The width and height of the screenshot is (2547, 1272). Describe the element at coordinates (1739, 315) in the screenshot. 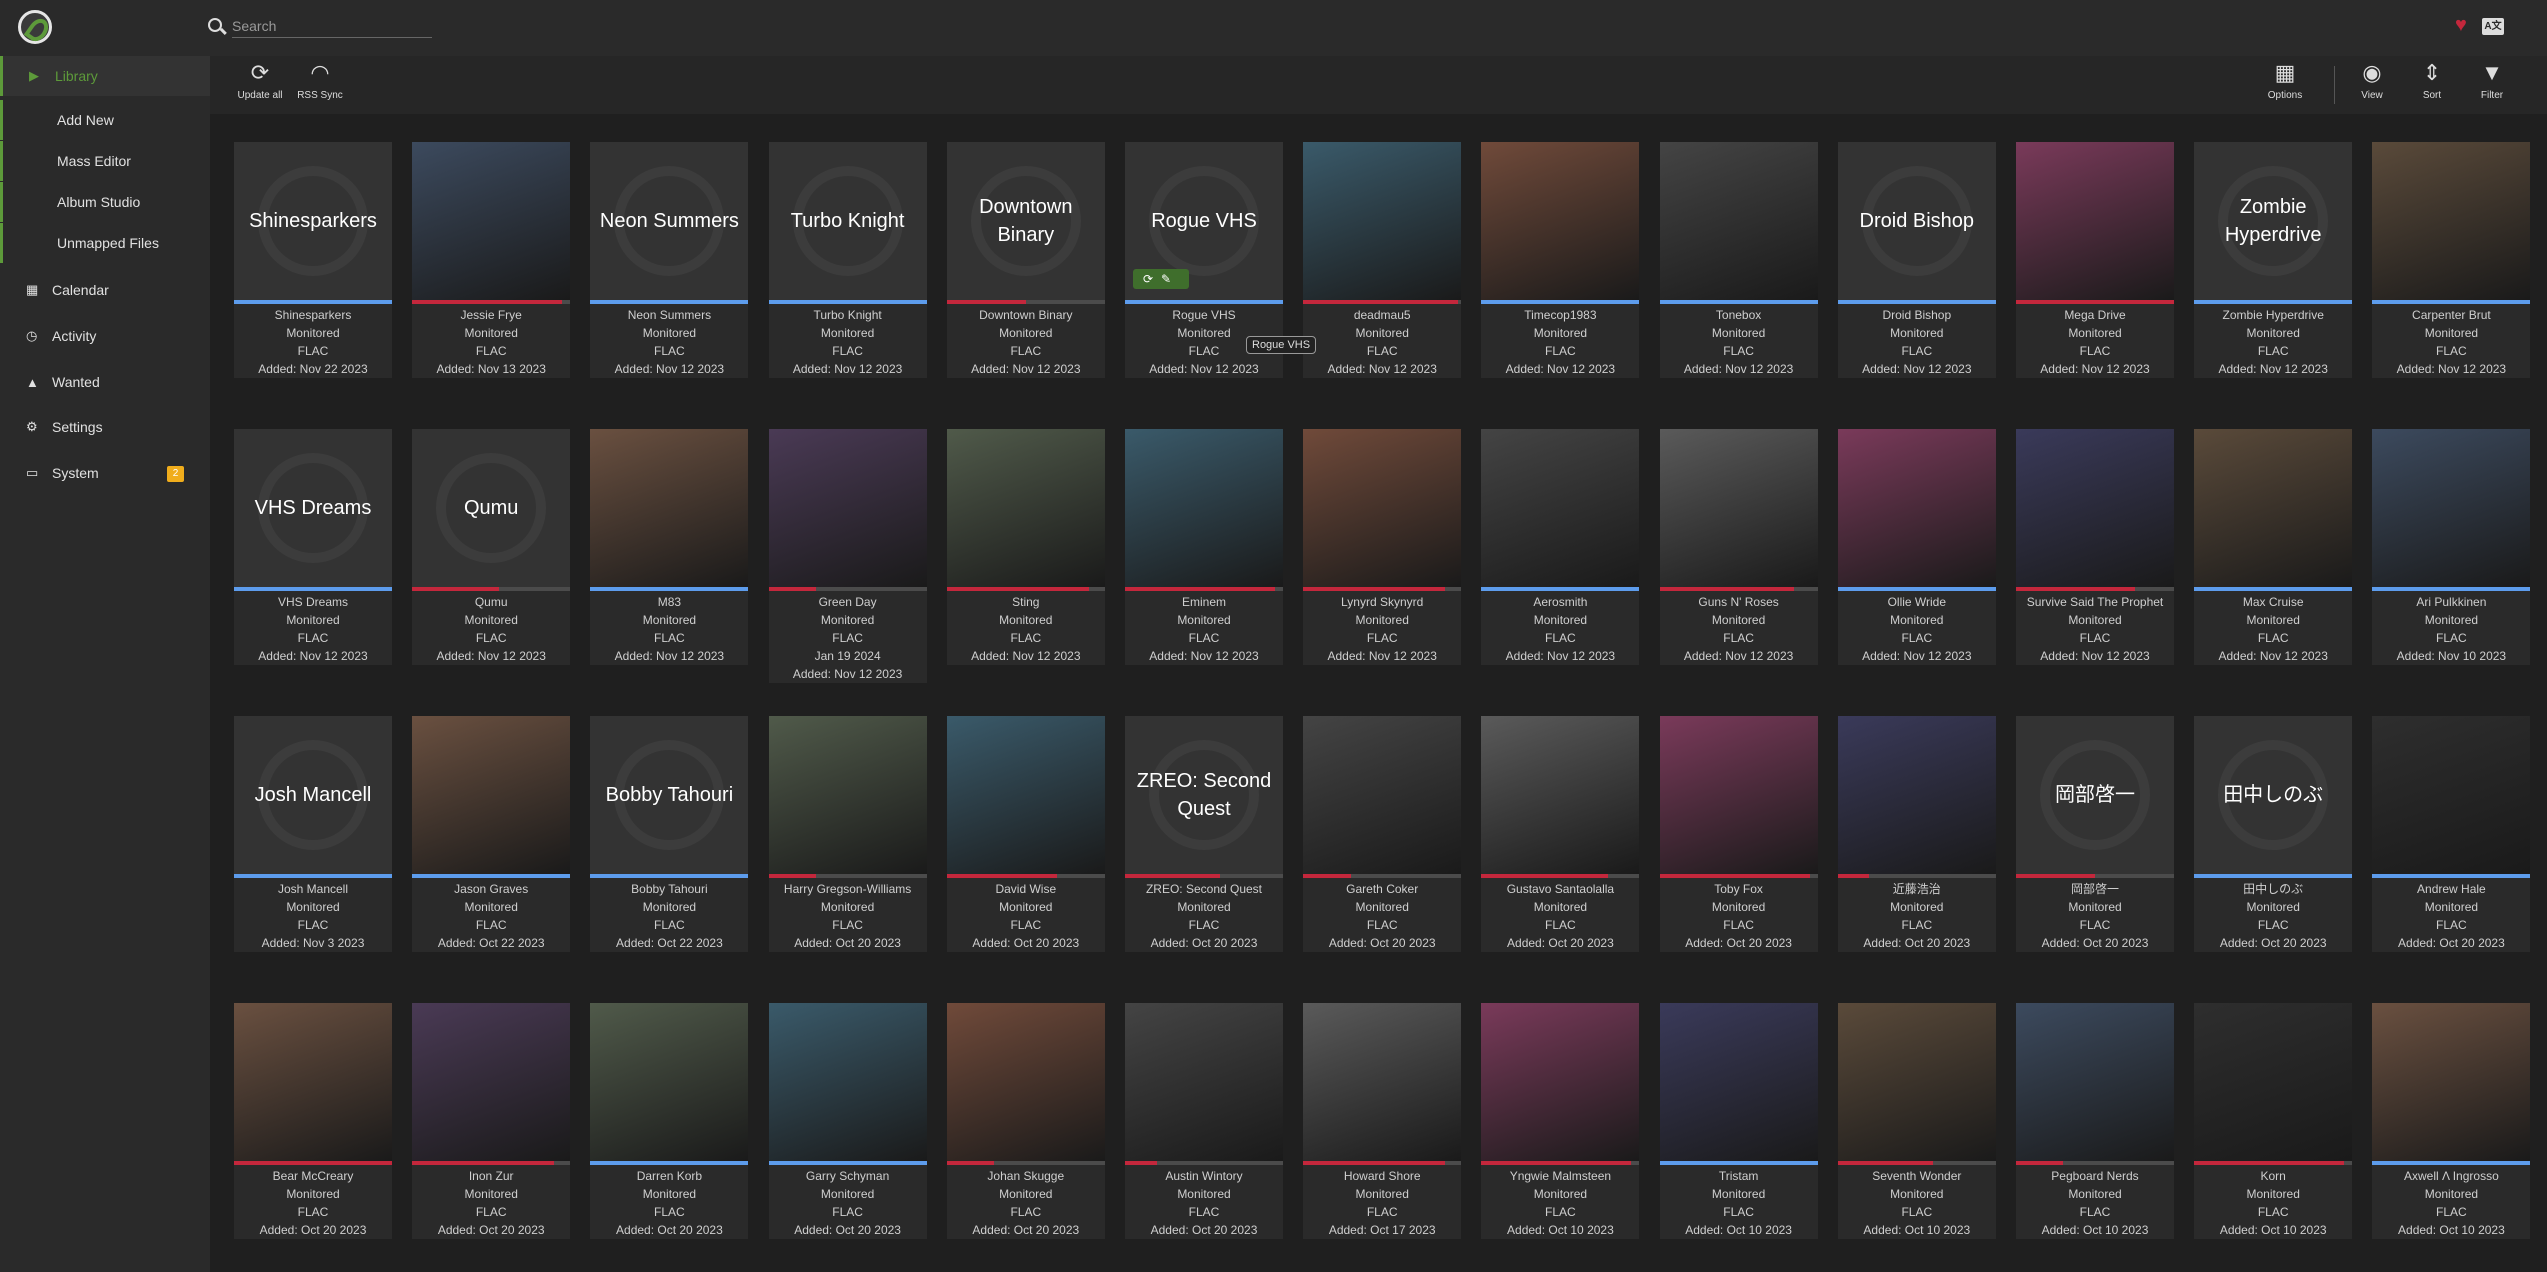

I see `artist-name: Tonebox` at that location.